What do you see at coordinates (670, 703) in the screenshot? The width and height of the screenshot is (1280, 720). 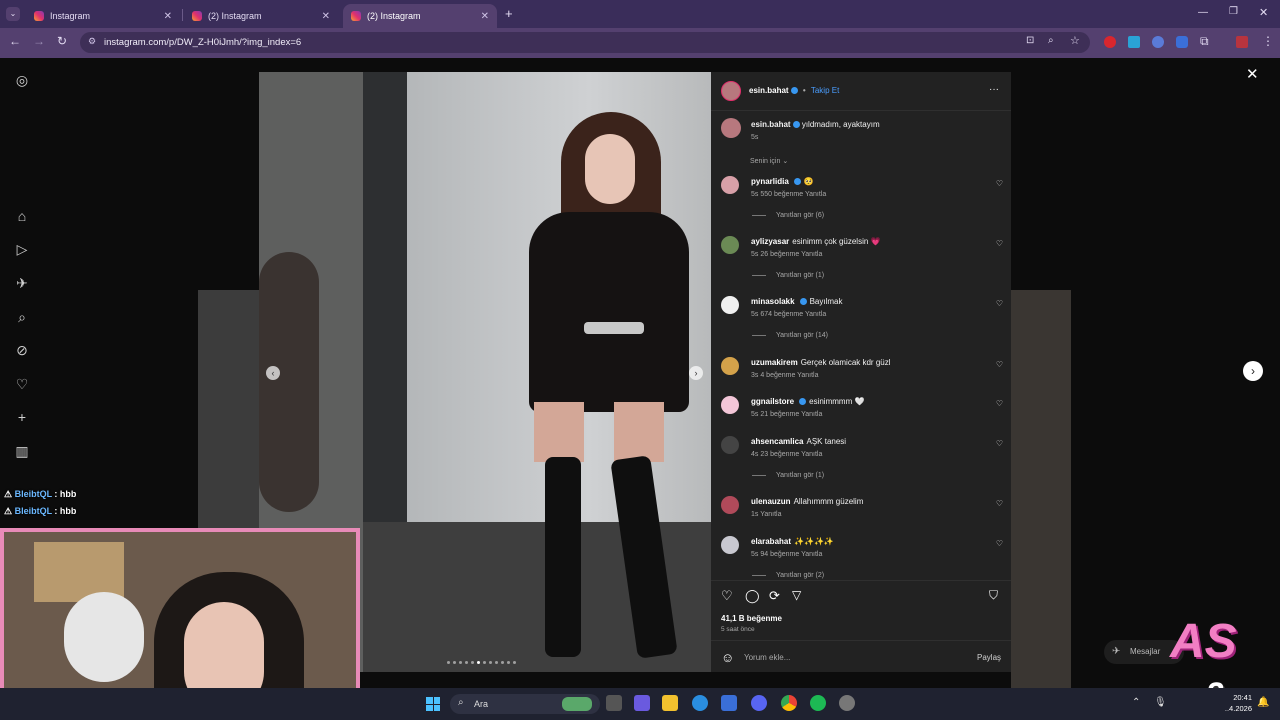 I see `file-explorer-icon` at bounding box center [670, 703].